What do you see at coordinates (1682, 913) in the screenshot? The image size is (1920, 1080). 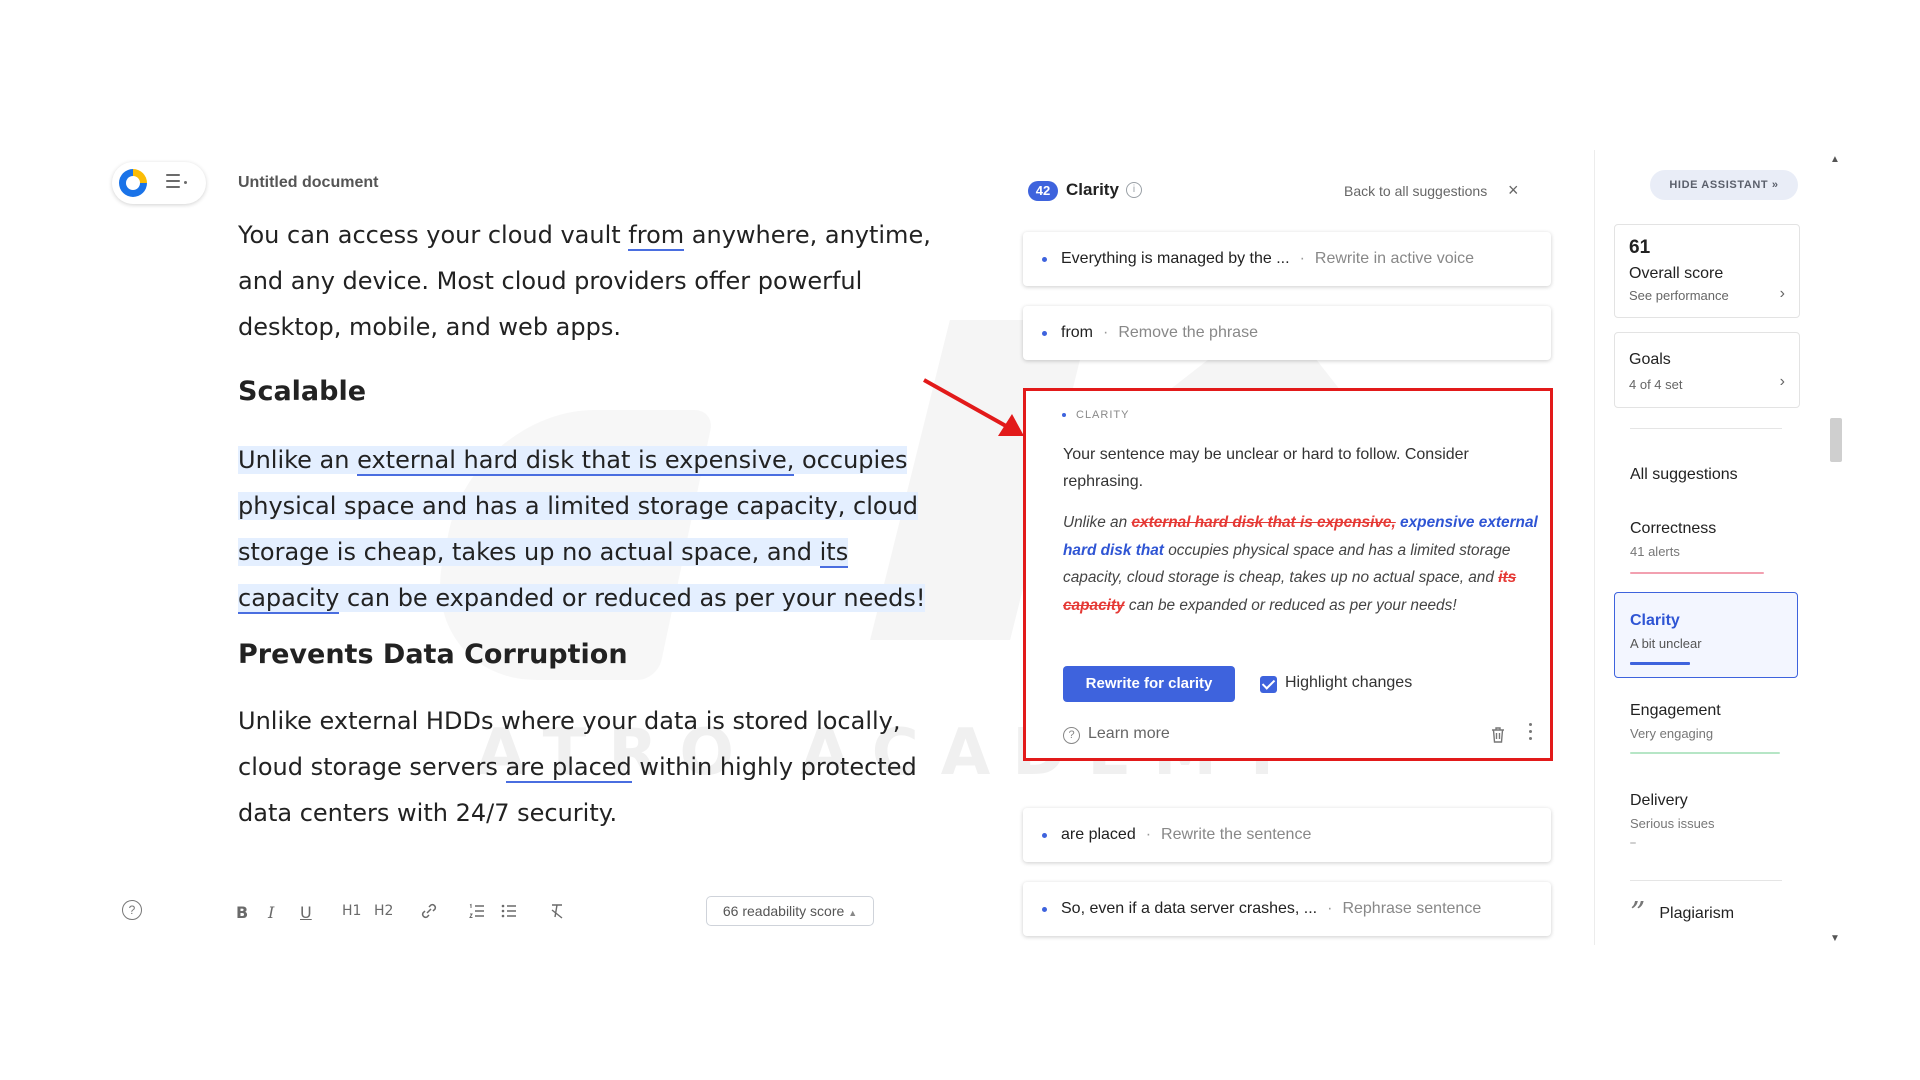 I see `sidebar-item-plagiarism: ” Plagiarism` at bounding box center [1682, 913].